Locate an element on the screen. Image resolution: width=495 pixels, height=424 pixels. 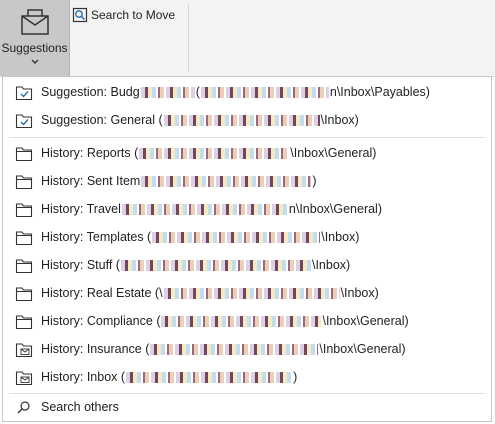
search-to-move-label: Search to Move is located at coordinates (133, 15).